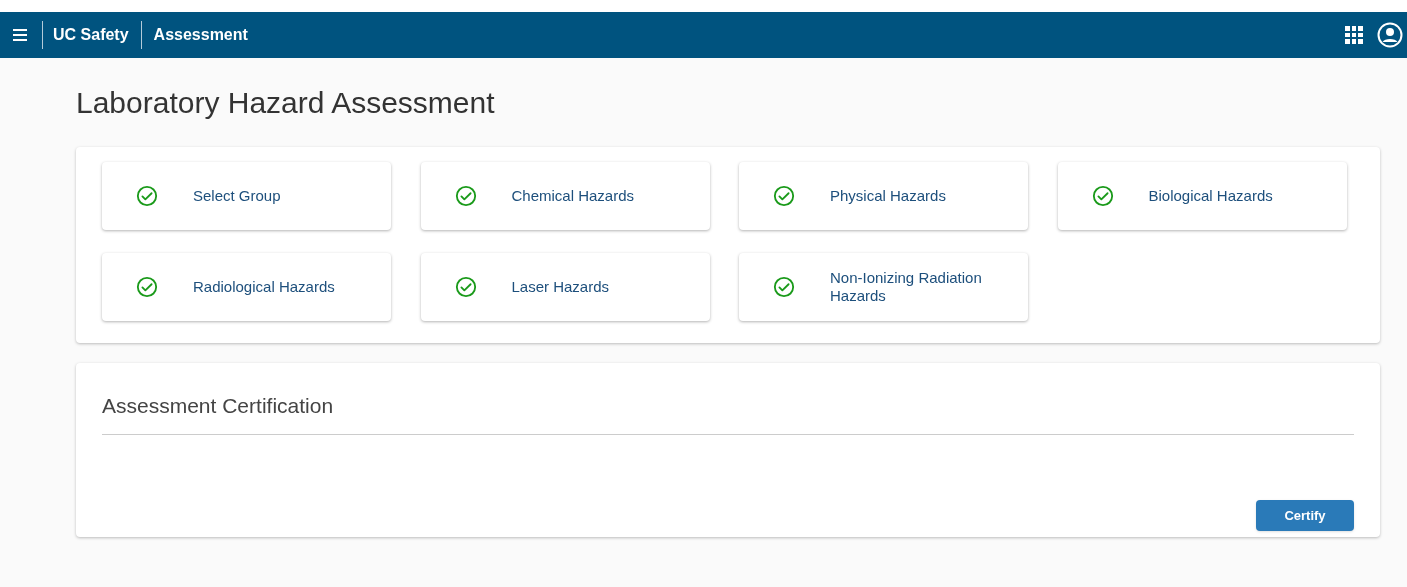  What do you see at coordinates (1202, 196) in the screenshot?
I see `category-tile: Biological Hazards` at bounding box center [1202, 196].